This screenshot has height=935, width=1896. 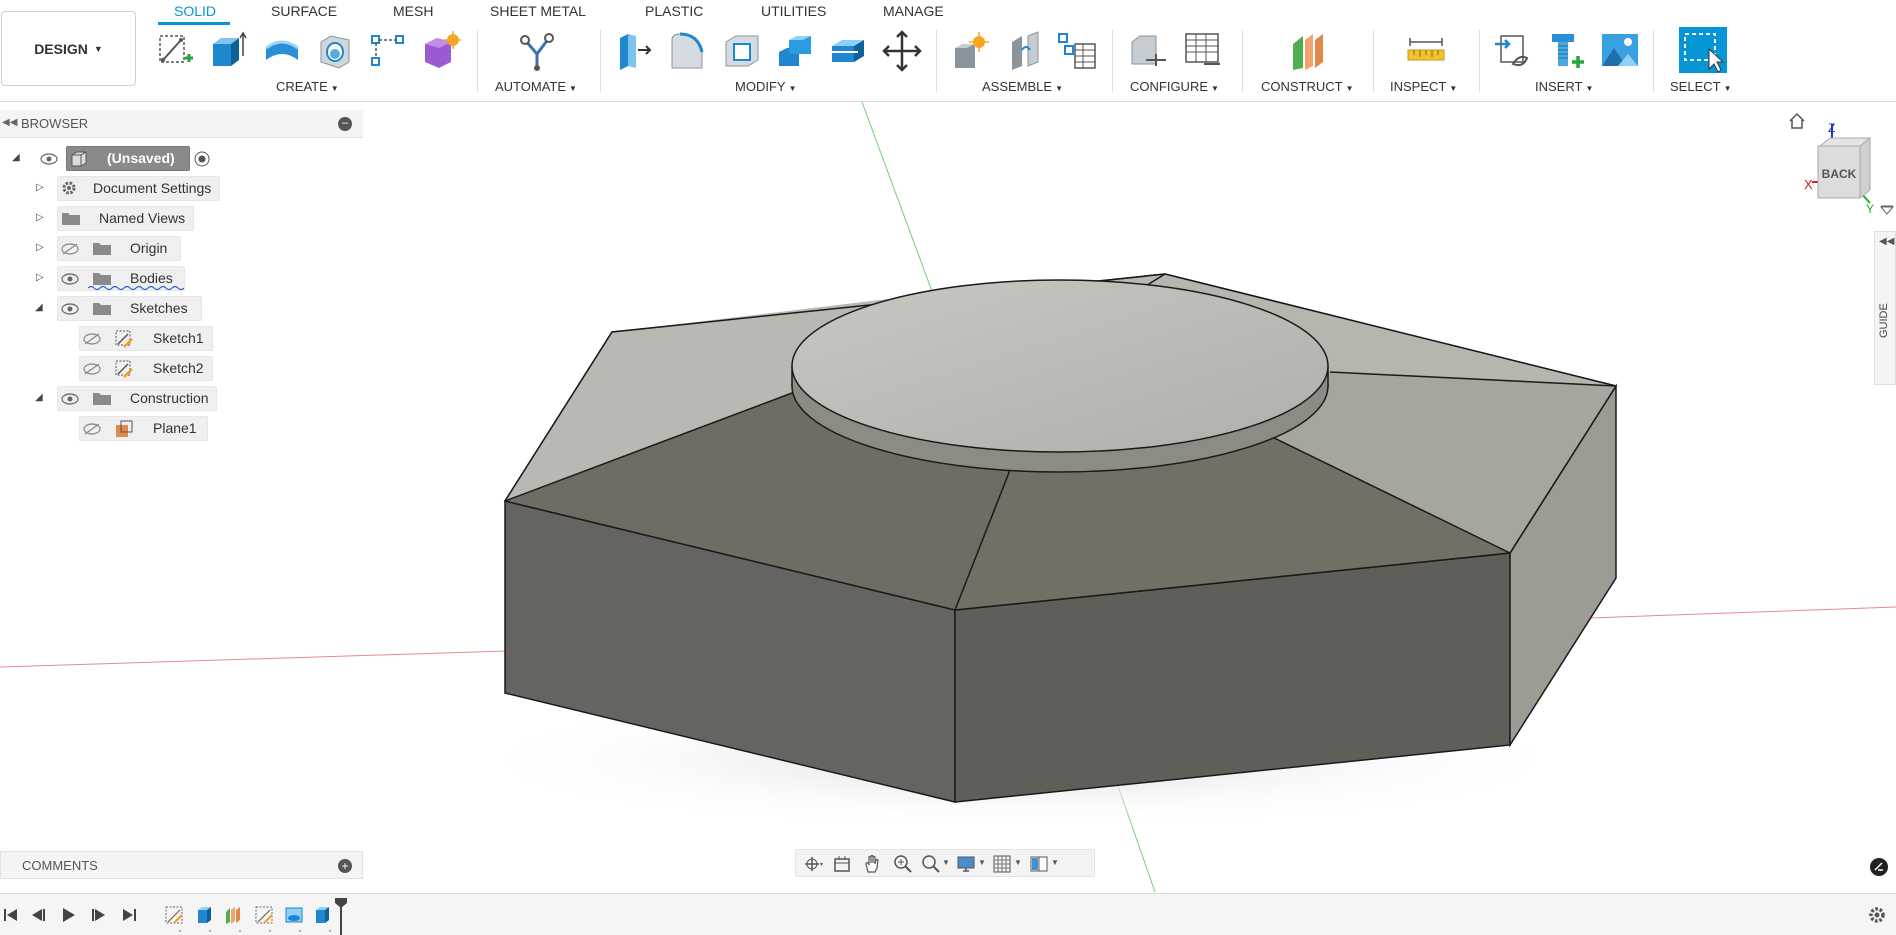 What do you see at coordinates (99, 915) in the screenshot?
I see `step-forward-icon` at bounding box center [99, 915].